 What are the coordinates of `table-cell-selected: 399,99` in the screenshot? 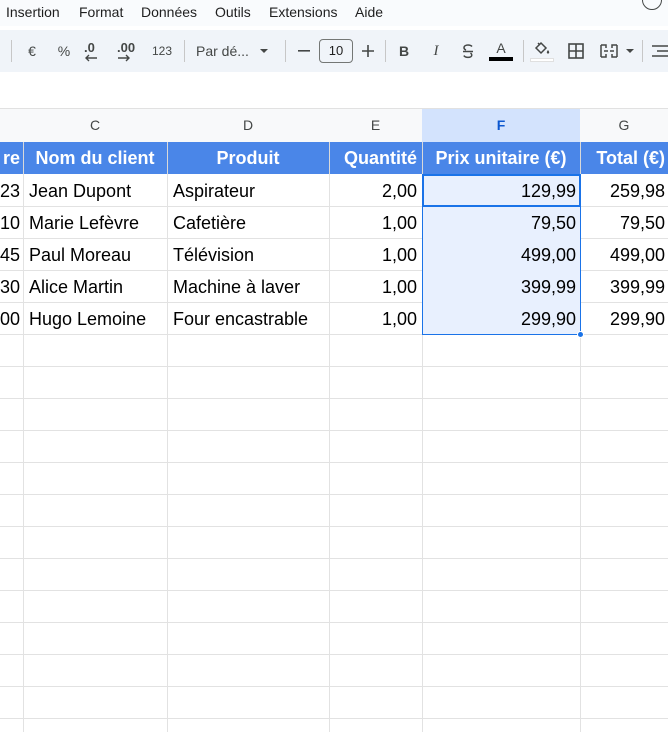 It's located at (501, 287).